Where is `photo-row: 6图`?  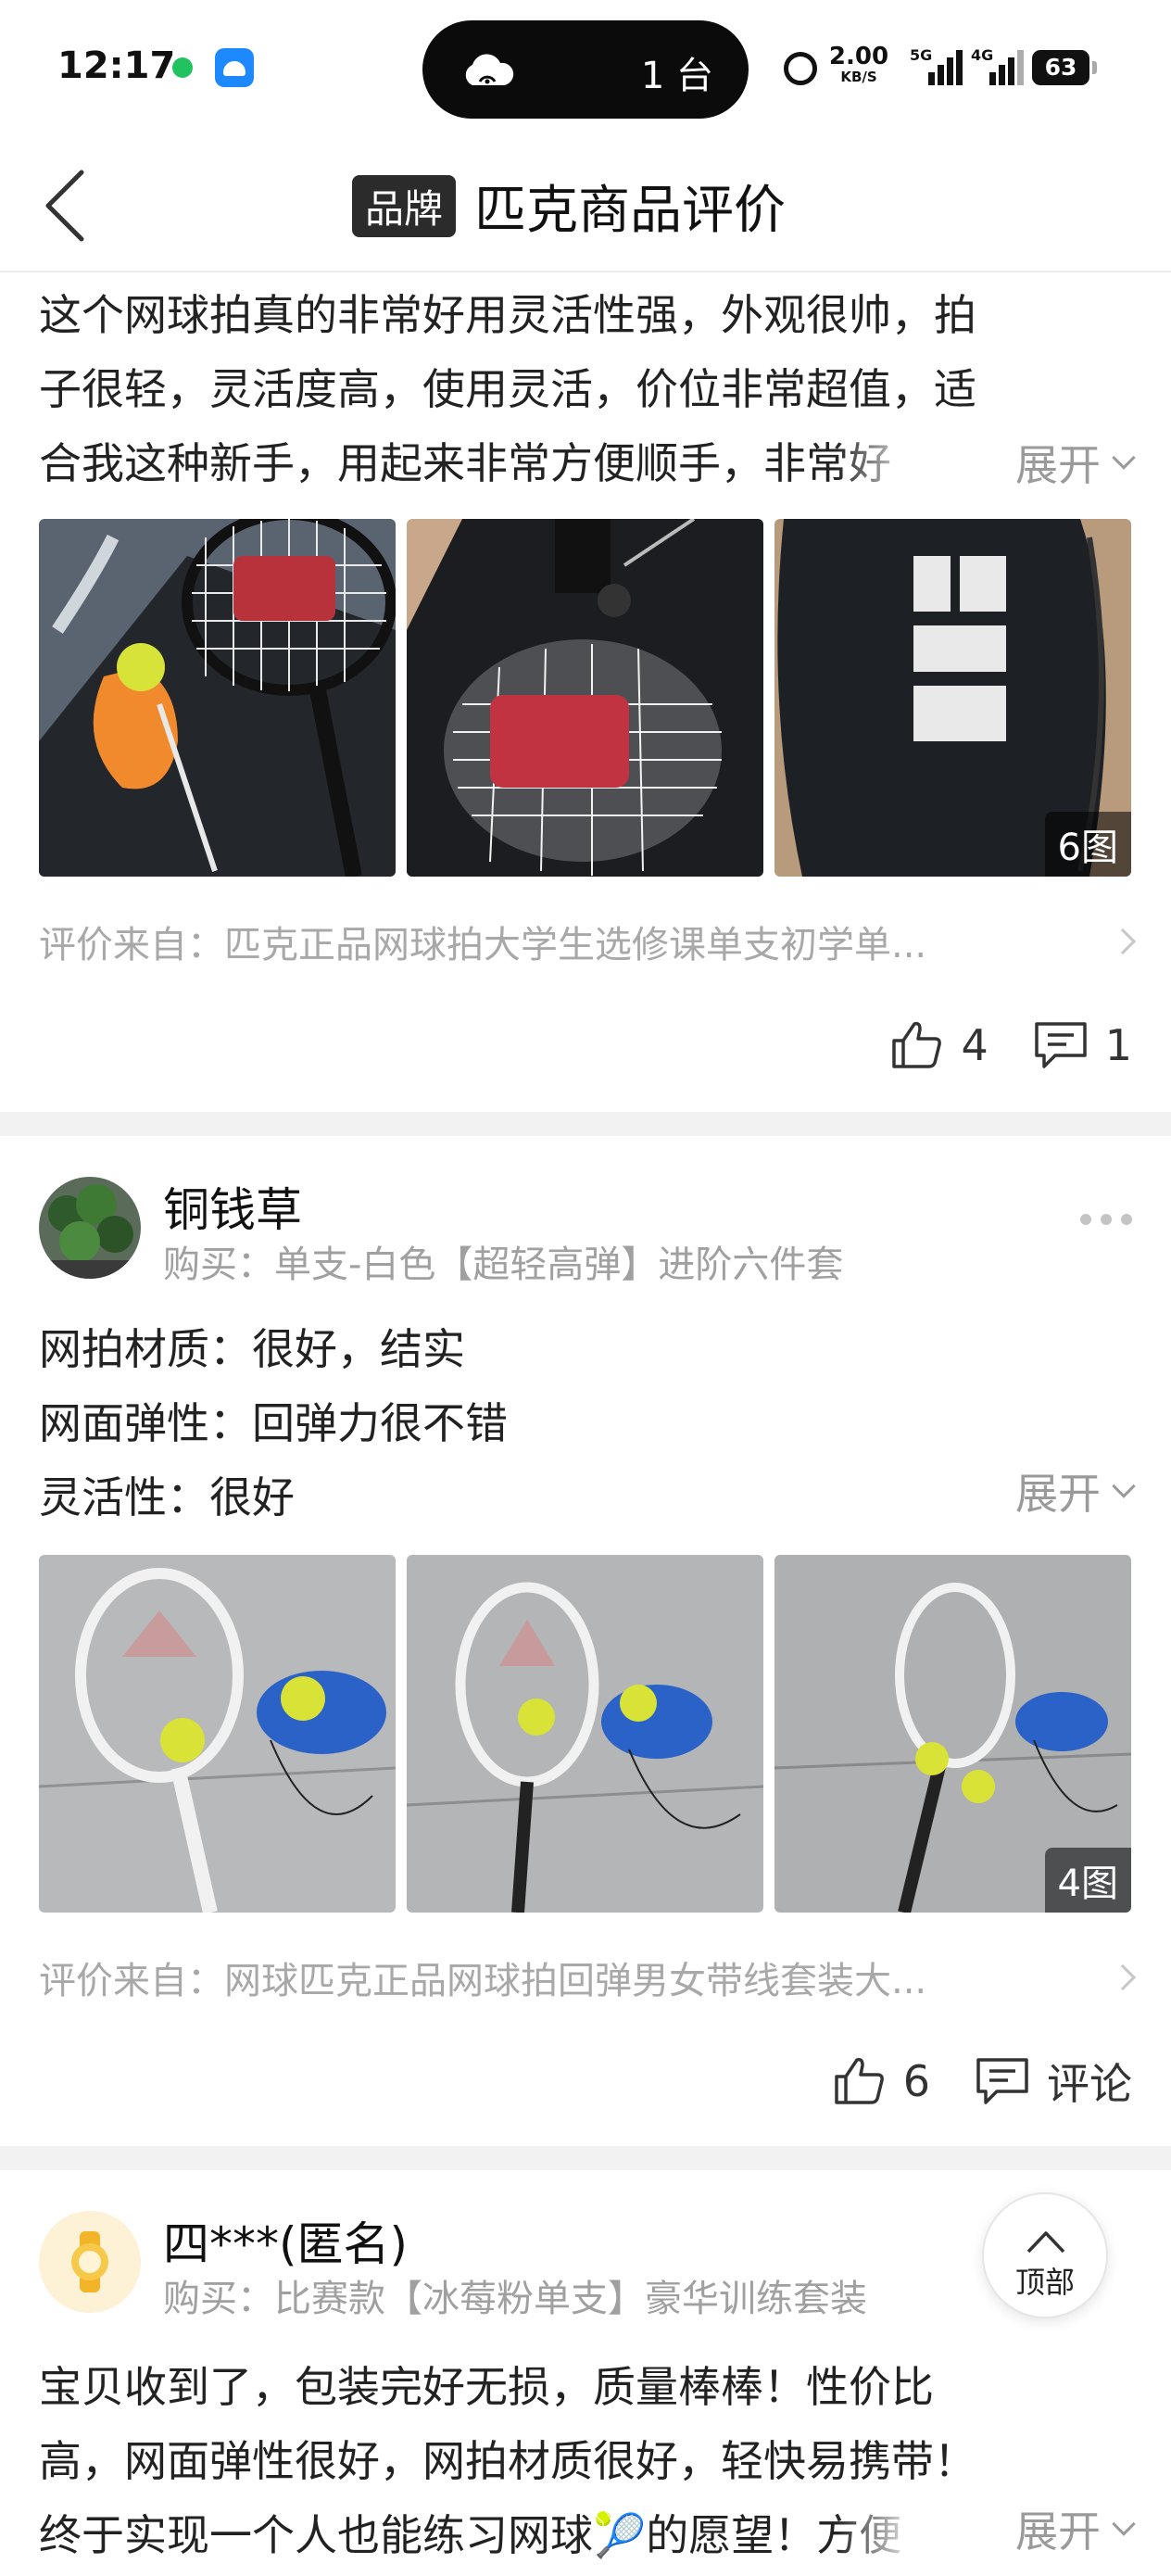 photo-row: 6图 is located at coordinates (585, 698).